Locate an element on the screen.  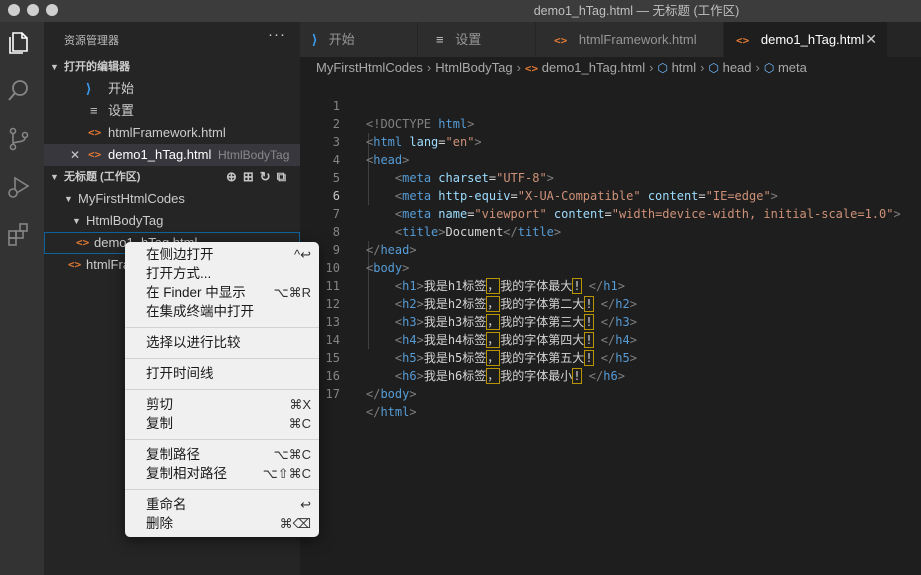
code-line: 7 <title>Document</title> is located at coordinates (430, 213).